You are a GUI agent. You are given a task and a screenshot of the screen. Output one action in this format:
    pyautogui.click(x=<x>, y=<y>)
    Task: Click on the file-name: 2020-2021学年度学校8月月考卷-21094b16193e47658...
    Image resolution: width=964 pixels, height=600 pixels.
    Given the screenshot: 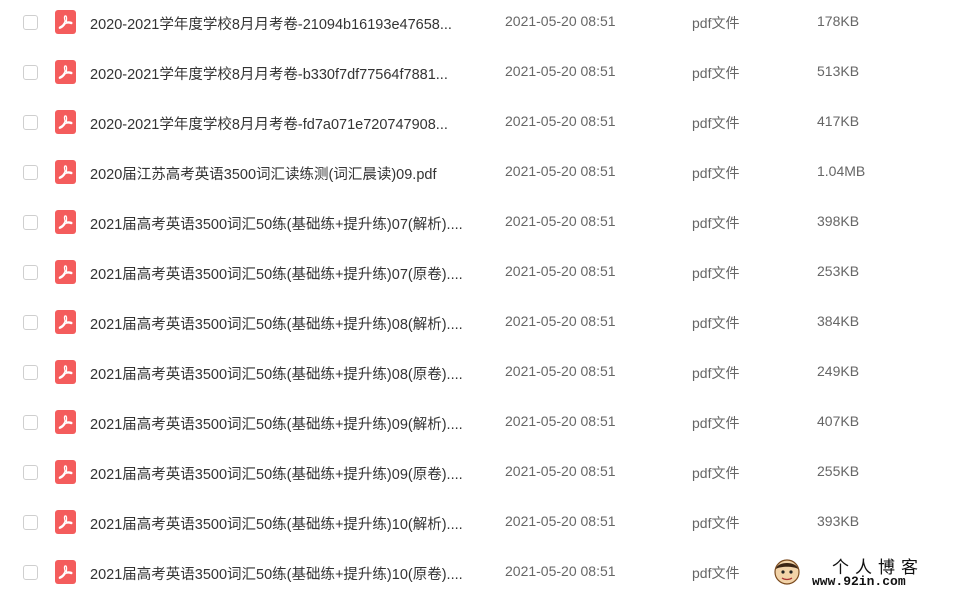 What is the action you would take?
    pyautogui.click(x=290, y=23)
    